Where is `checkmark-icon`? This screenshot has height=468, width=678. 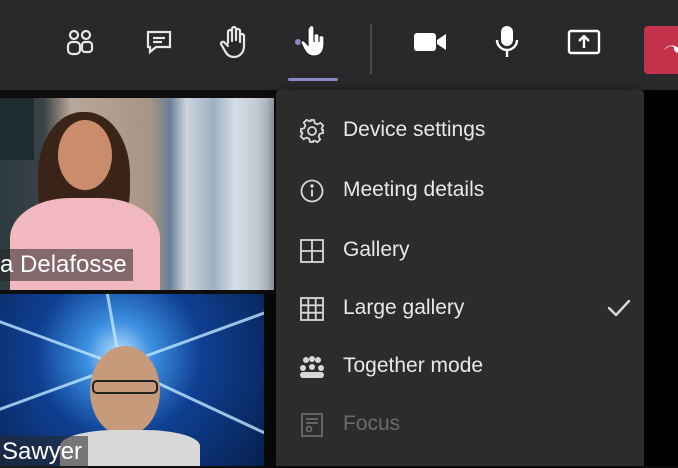
checkmark-icon is located at coordinates (619, 310).